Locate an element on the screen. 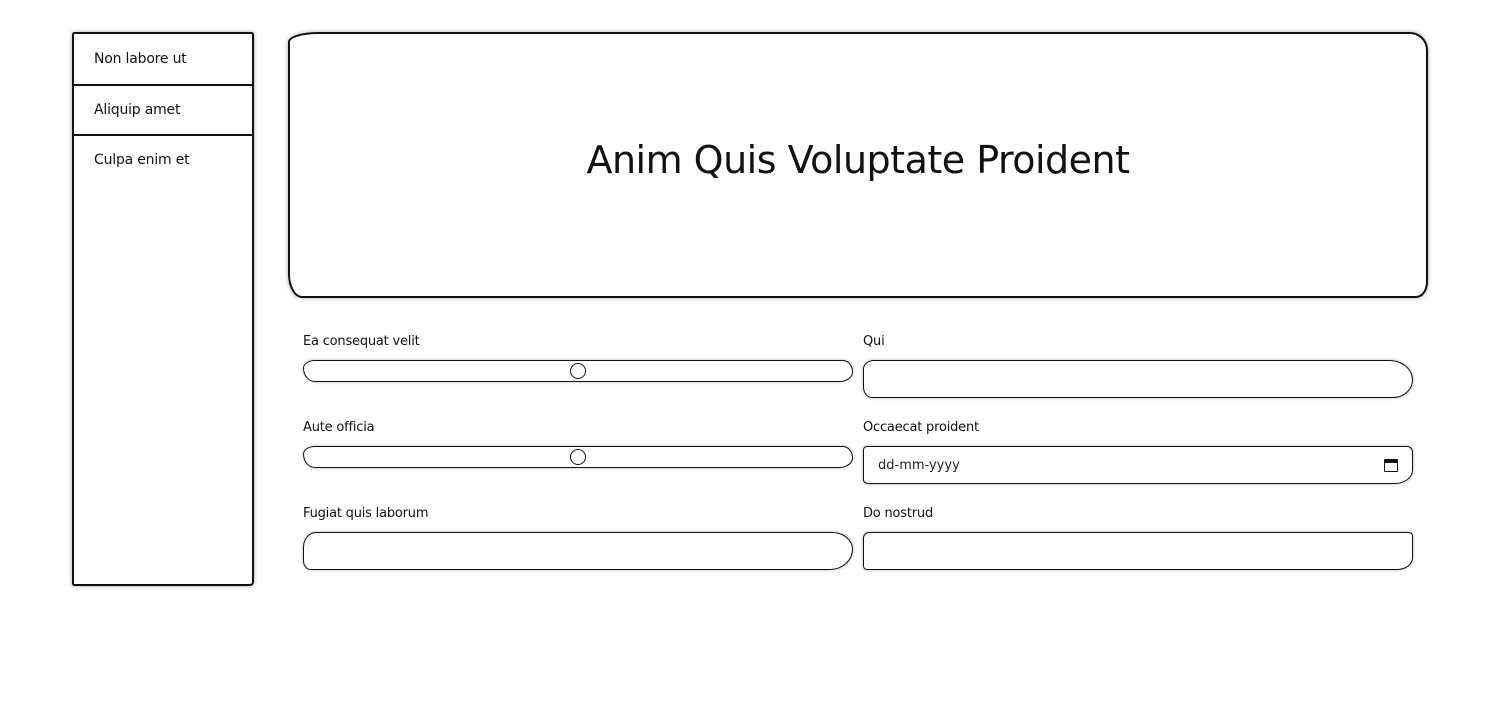  aute-officia-slider is located at coordinates (578, 457).